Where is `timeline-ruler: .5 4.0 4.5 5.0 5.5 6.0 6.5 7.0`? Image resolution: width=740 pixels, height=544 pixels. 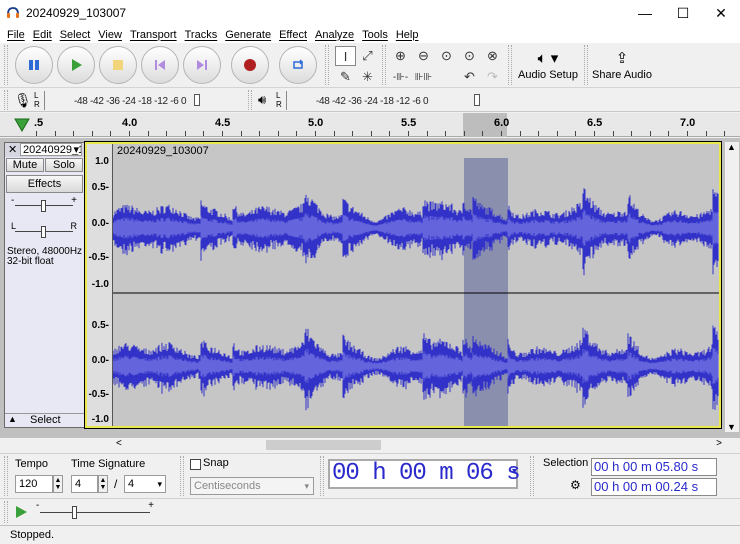 timeline-ruler: .5 4.0 4.5 5.0 5.5 6.0 6.5 7.0 is located at coordinates (370, 125).